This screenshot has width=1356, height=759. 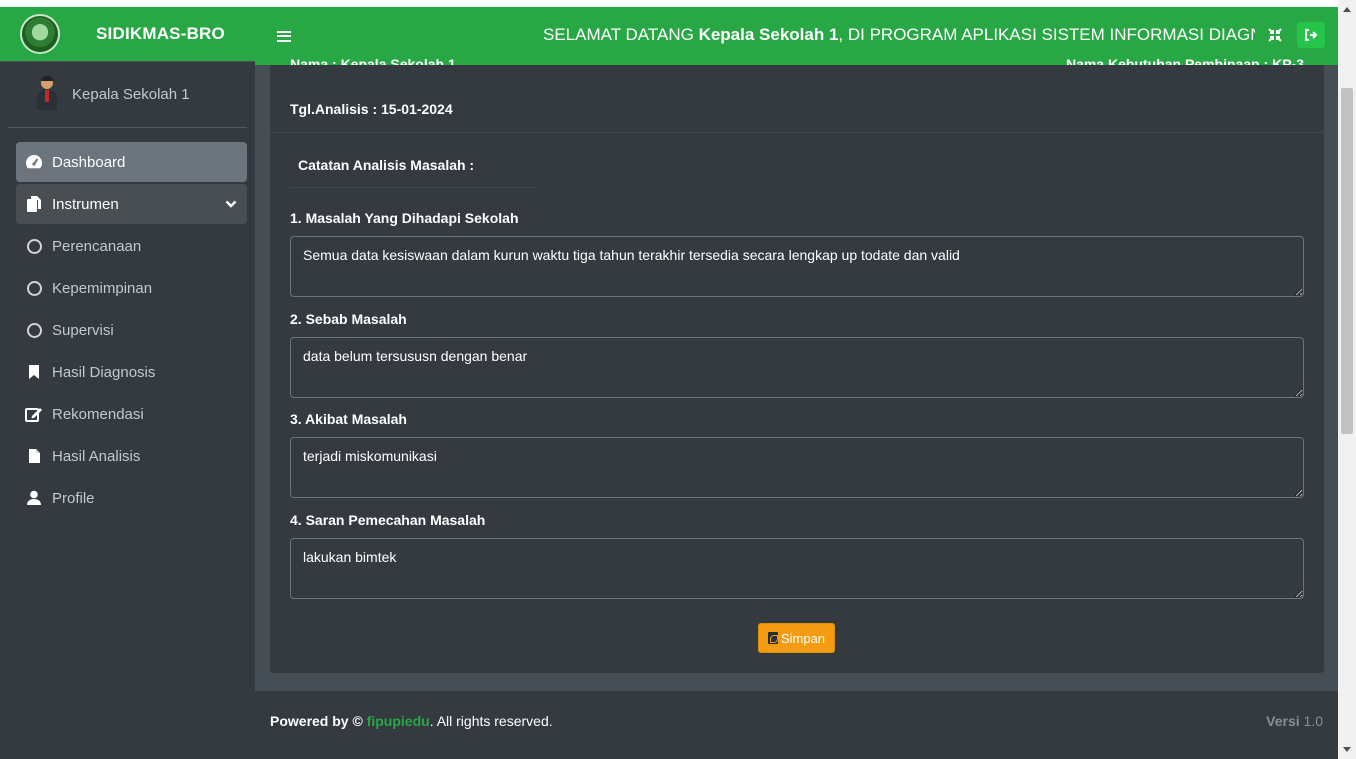 What do you see at coordinates (231, 204) in the screenshot?
I see `chevron-down-icon` at bounding box center [231, 204].